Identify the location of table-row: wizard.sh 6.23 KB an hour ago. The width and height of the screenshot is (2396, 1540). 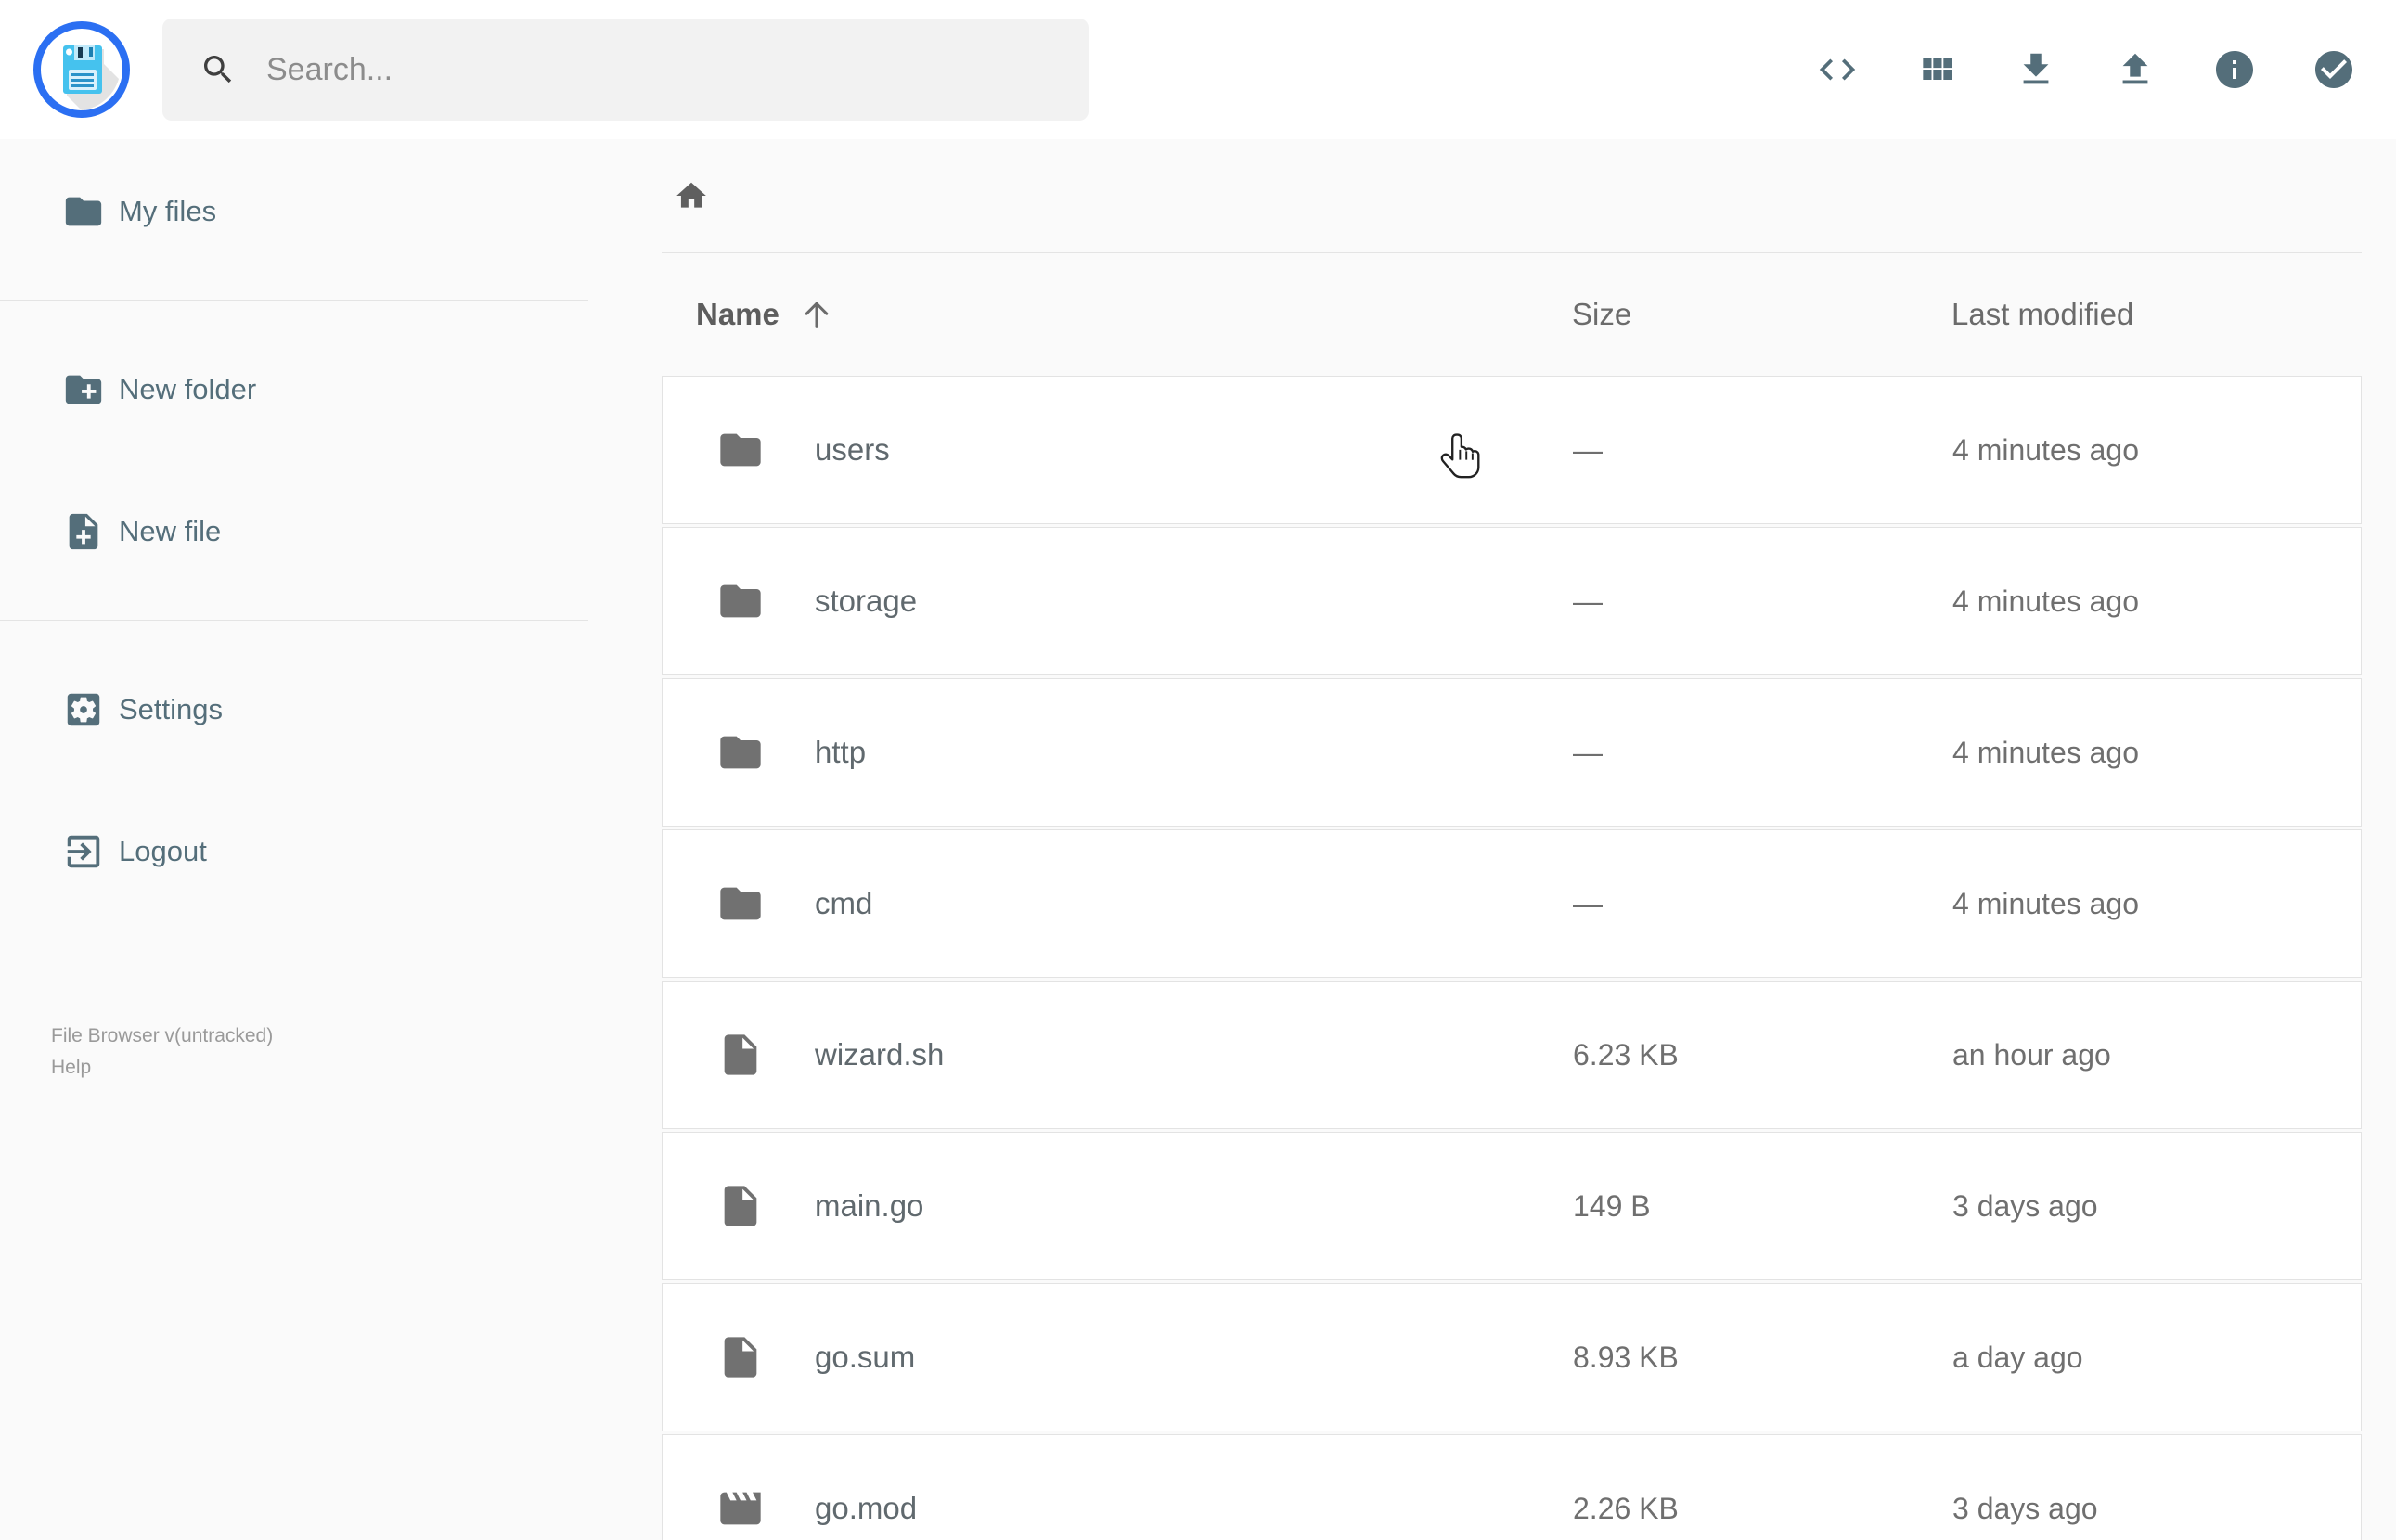
(1512, 1055).